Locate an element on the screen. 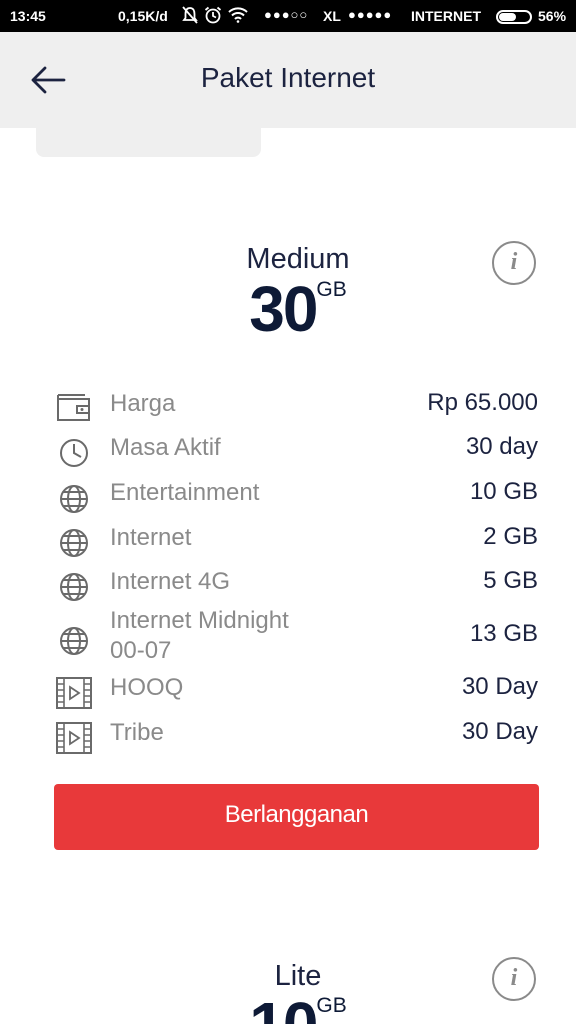  row-value: 2 GB is located at coordinates (510, 536).